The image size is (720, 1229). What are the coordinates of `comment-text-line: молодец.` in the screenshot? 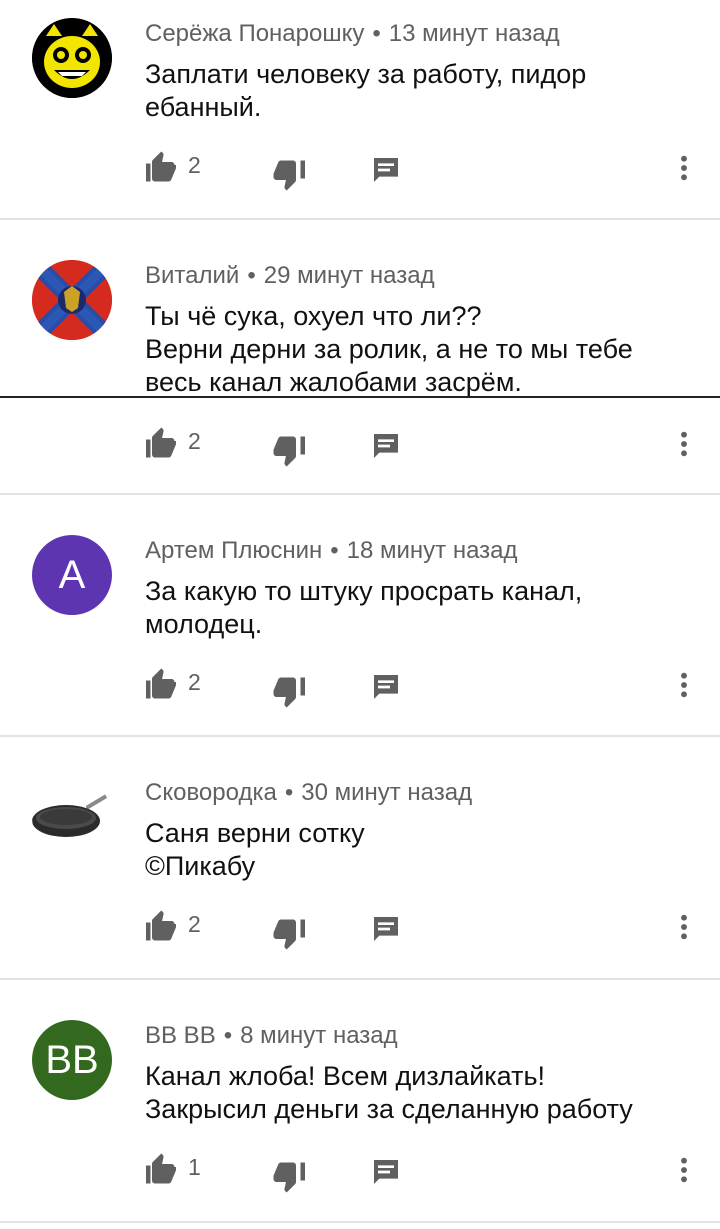 It's located at (204, 624).